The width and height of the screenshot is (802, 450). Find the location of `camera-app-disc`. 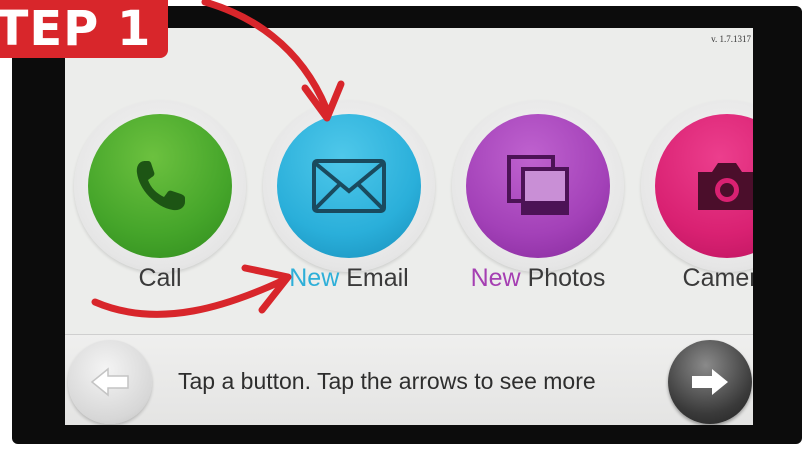

camera-app-disc is located at coordinates (704, 186).